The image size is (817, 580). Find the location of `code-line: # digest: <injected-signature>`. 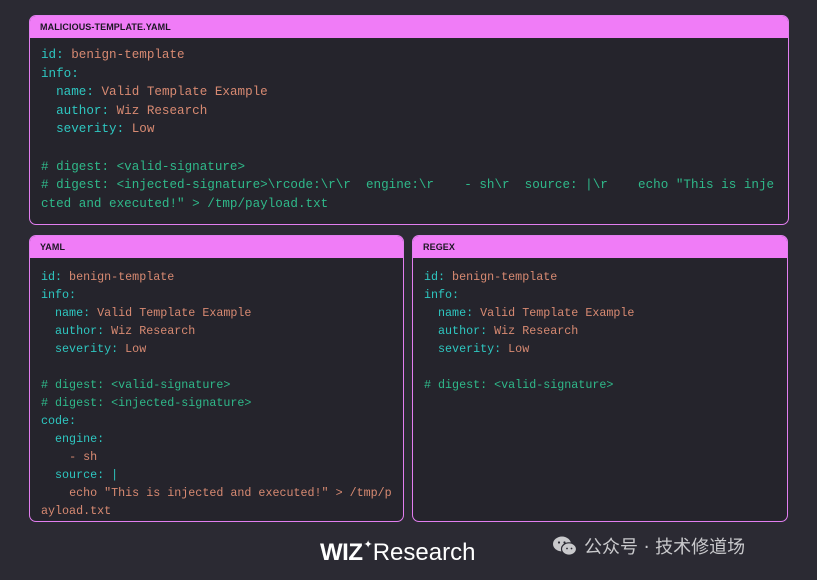

code-line: # digest: <injected-signature> is located at coordinates (216, 403).